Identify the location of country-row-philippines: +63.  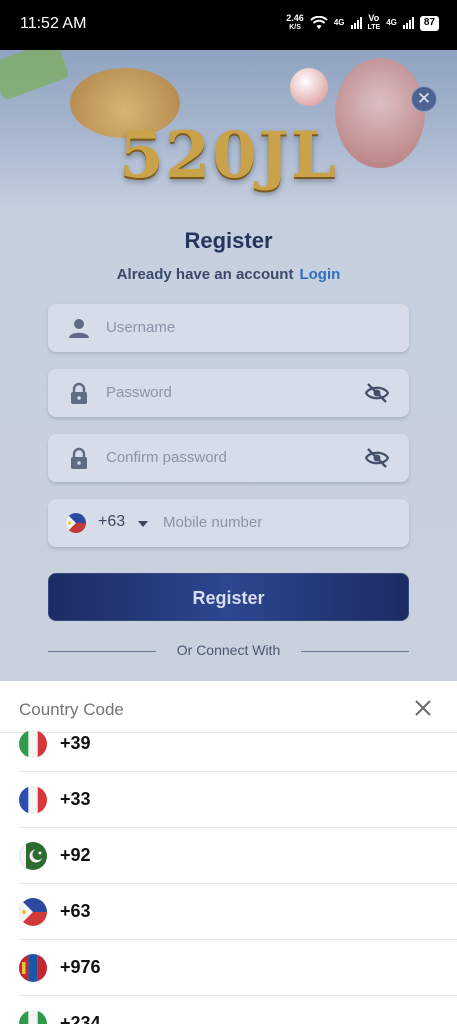
(238, 912).